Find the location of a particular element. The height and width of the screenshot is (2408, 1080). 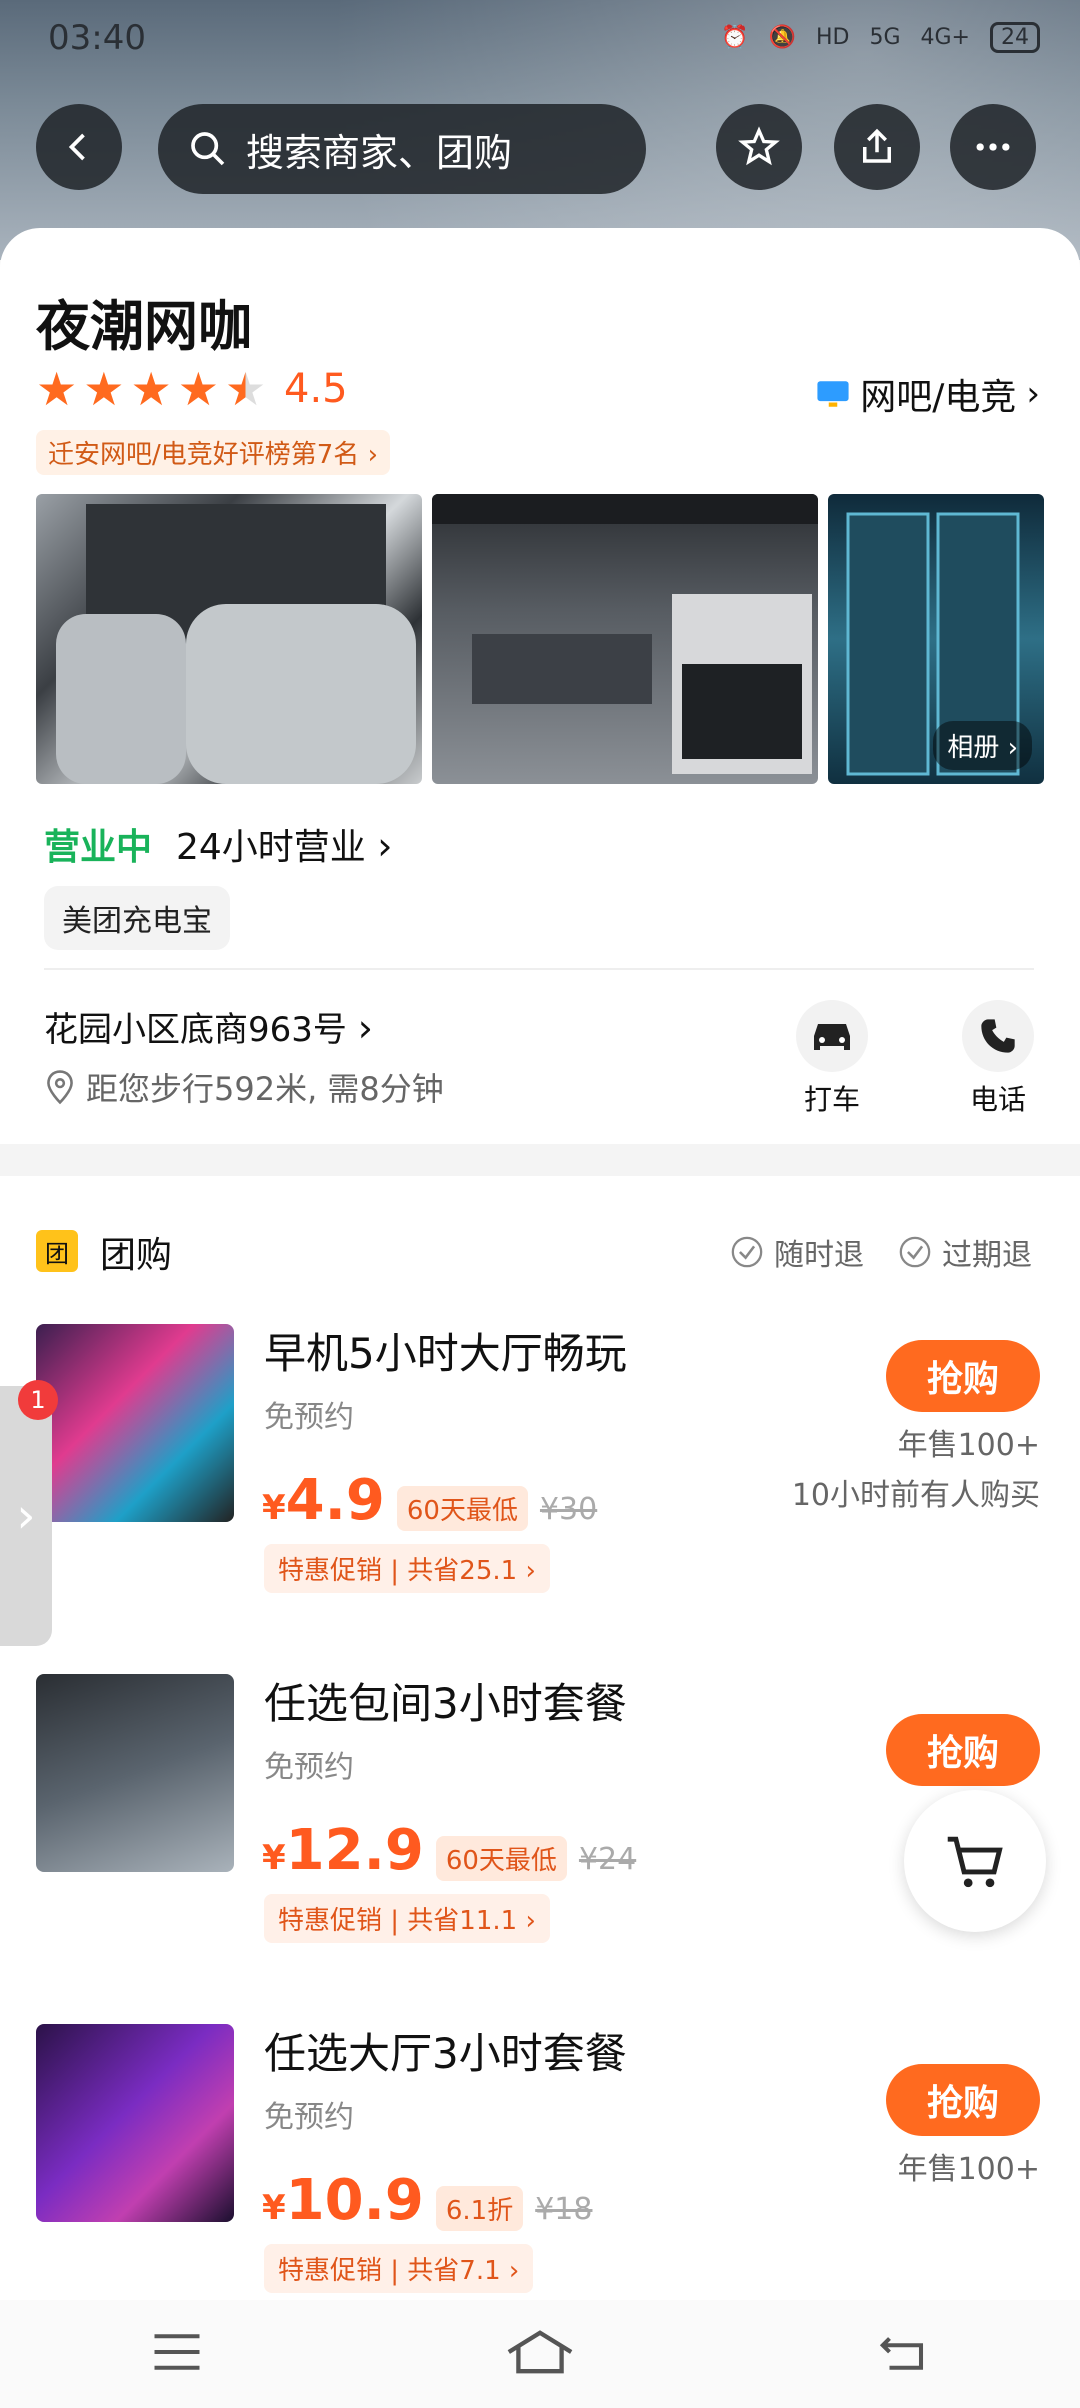

favorite-button is located at coordinates (759, 147).